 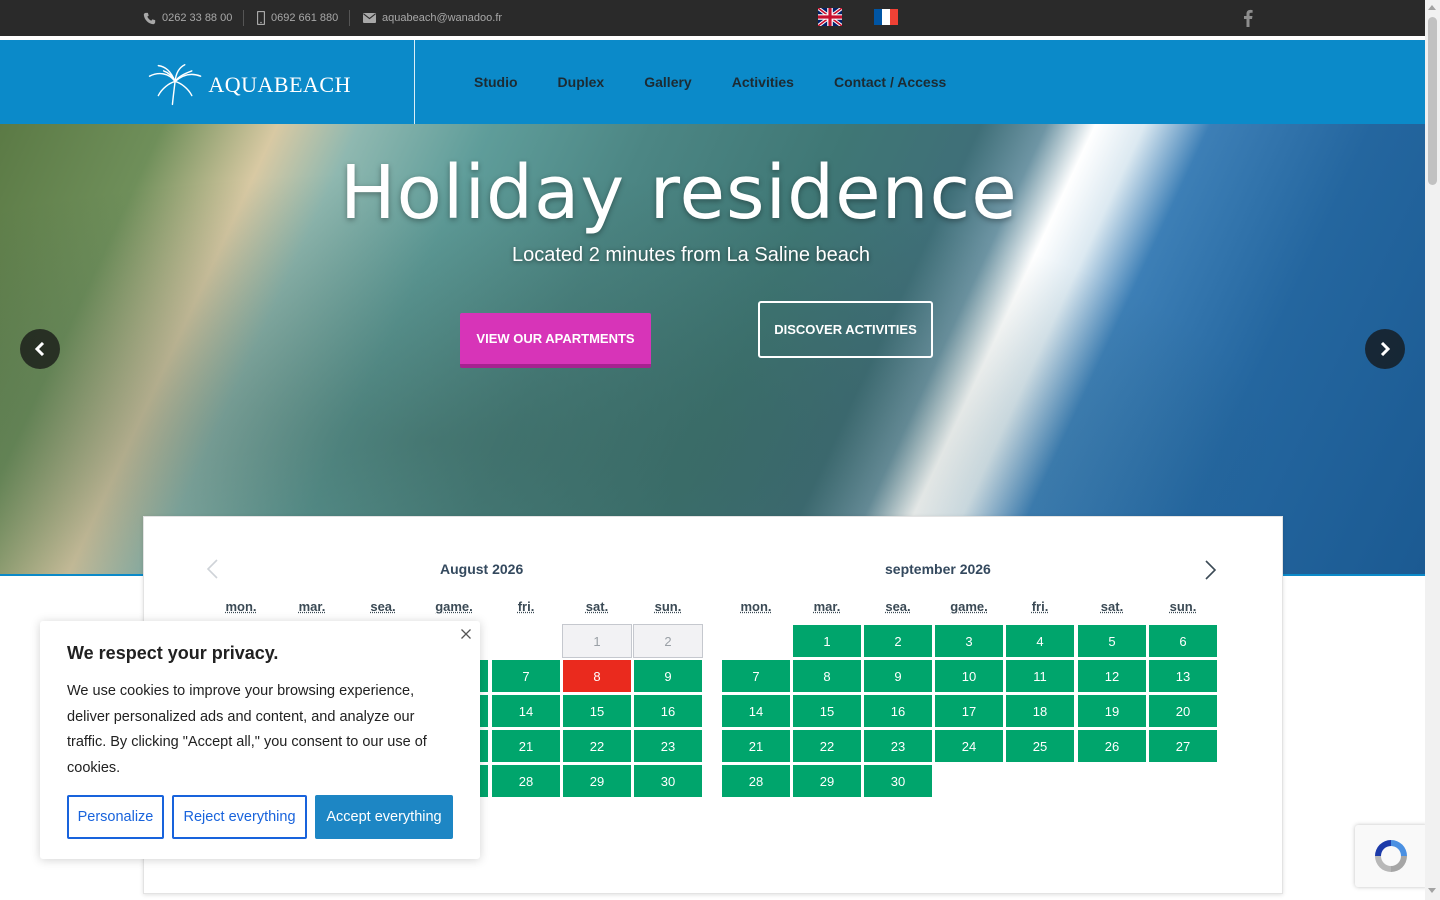 I want to click on calendar-day-available: 2, so click(x=898, y=641).